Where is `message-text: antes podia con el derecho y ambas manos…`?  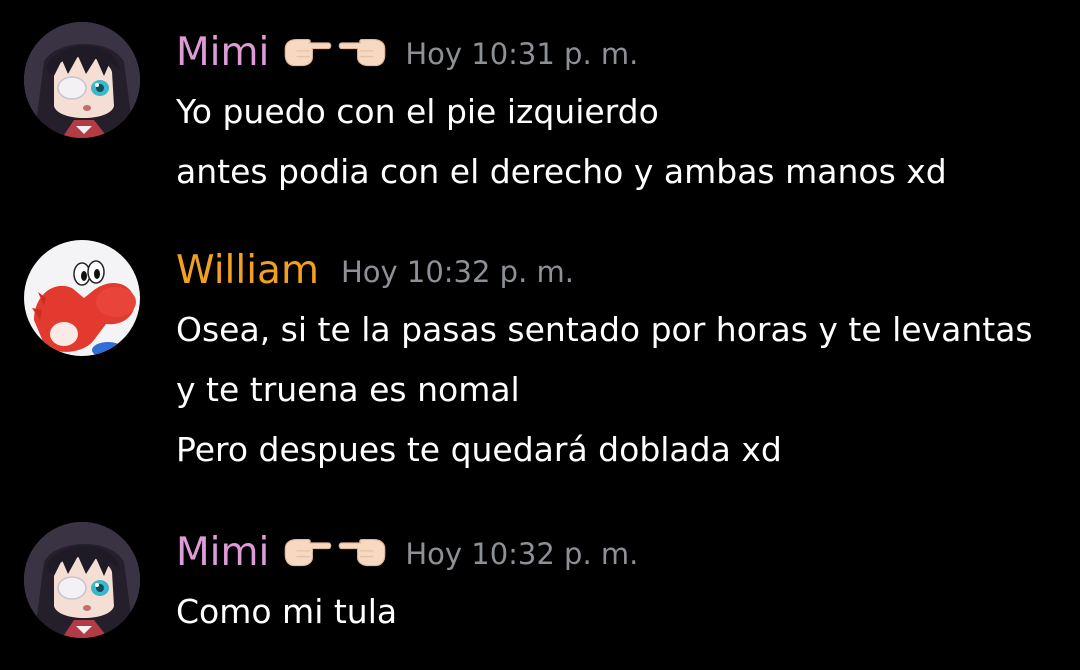 message-text: antes podia con el derecho y ambas manos… is located at coordinates (561, 171).